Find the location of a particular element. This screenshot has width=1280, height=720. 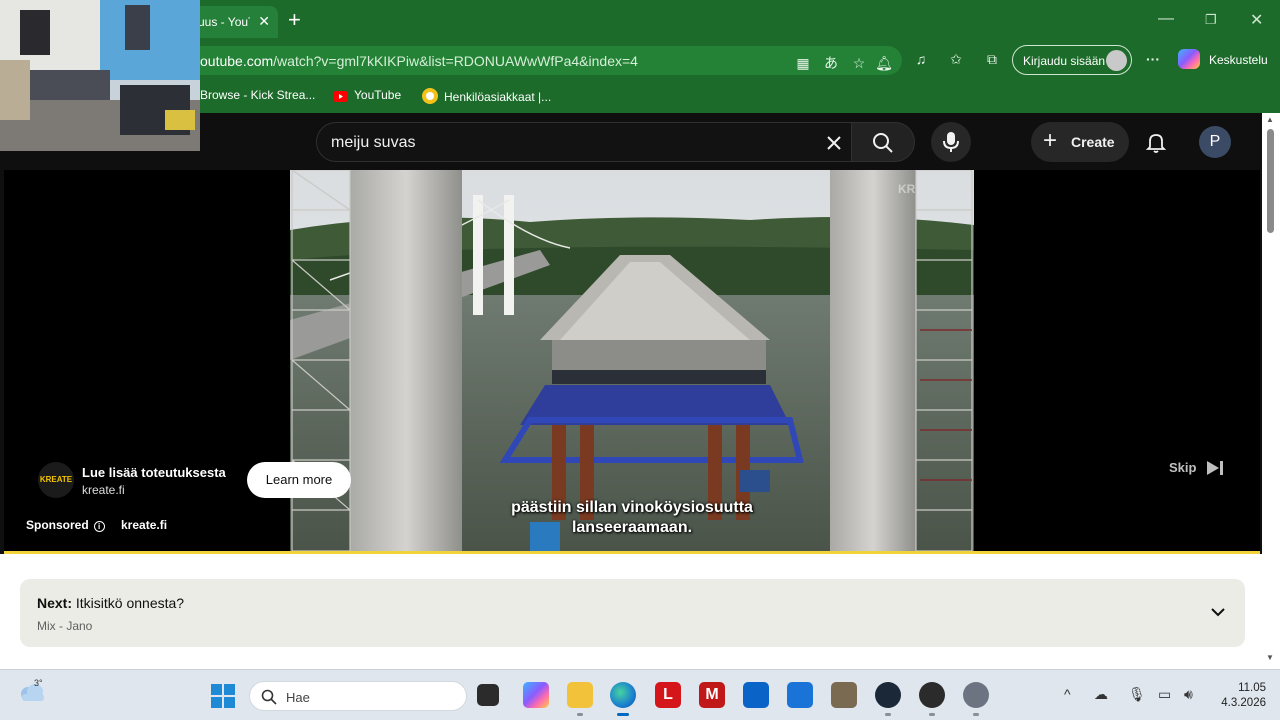

profile-avatar-icon is located at coordinates (1116, 60).